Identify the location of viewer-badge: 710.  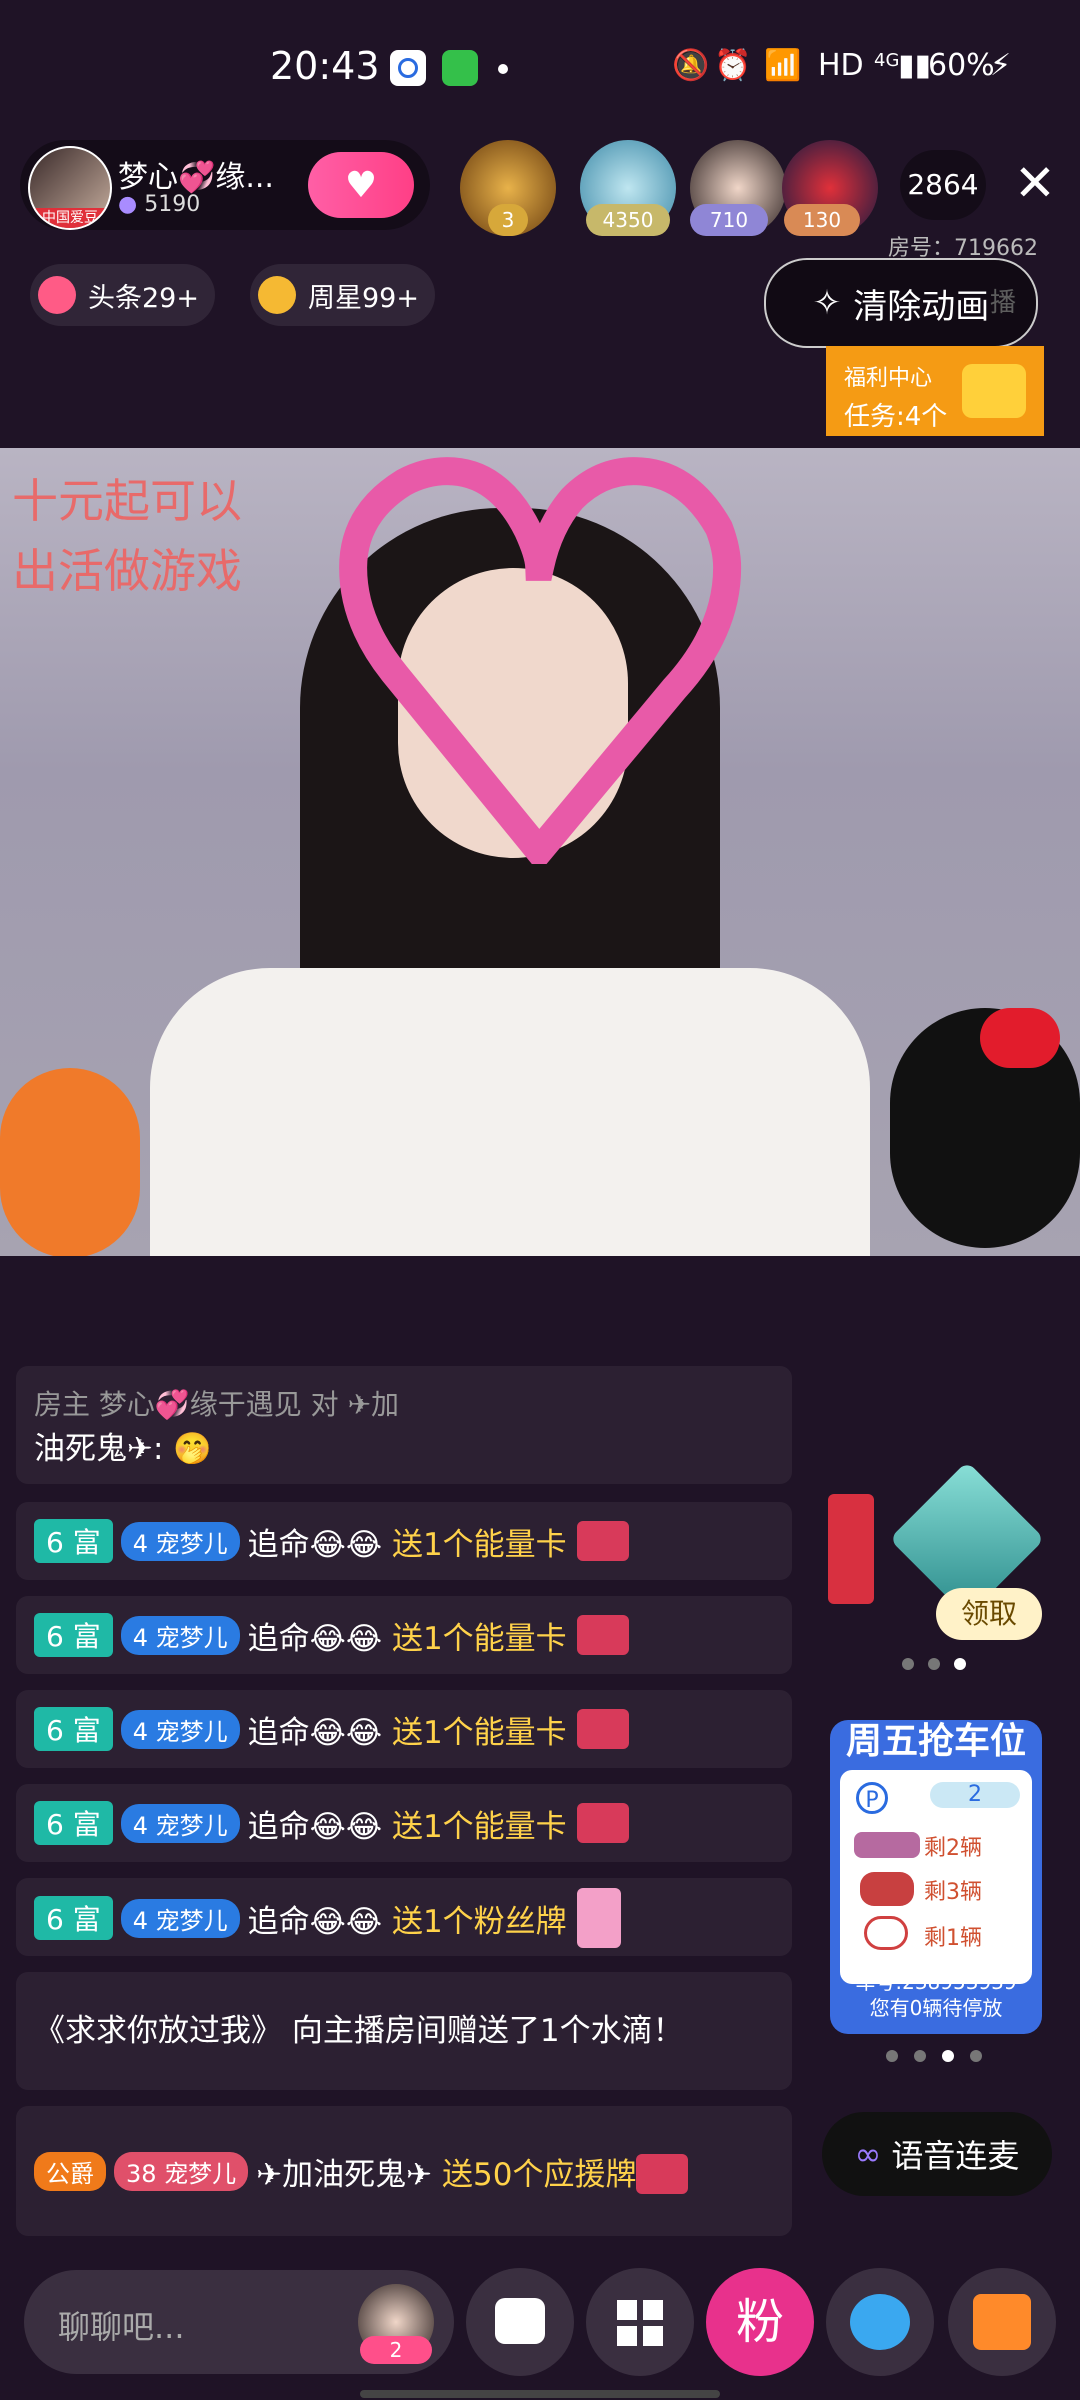
(729, 220).